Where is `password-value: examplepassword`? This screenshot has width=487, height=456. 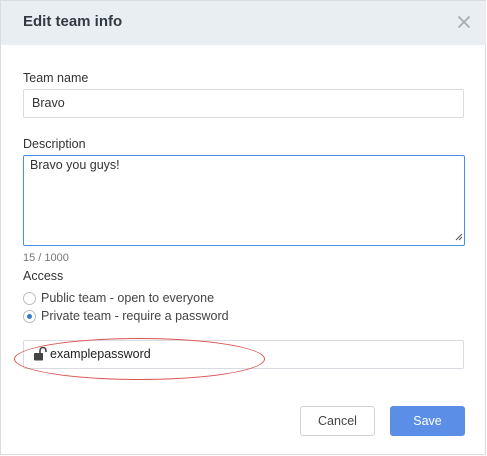 password-value: examplepassword is located at coordinates (100, 354).